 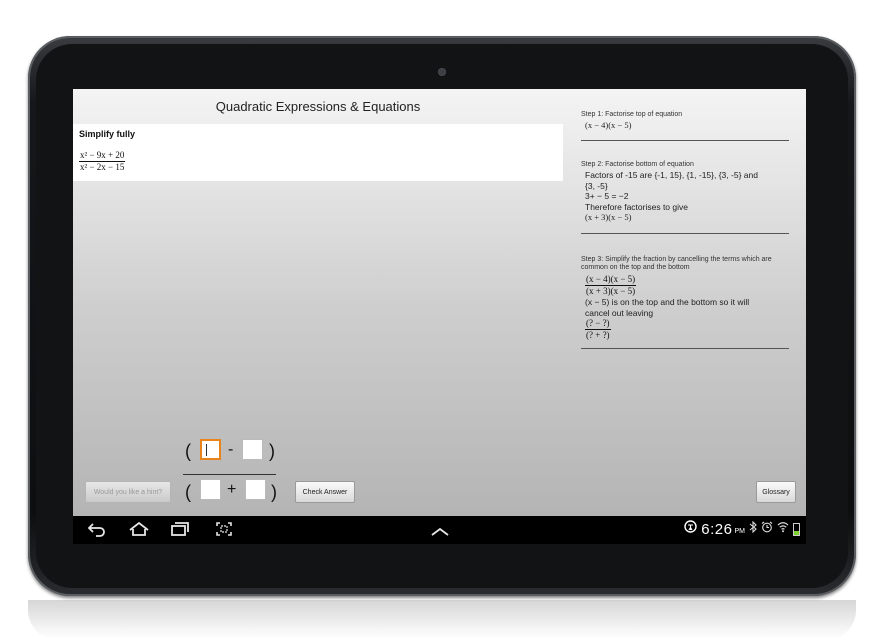 I want to click on question-panel: Simplify fully x² − 9x + 20 x² − 2x − 15, so click(x=318, y=152).